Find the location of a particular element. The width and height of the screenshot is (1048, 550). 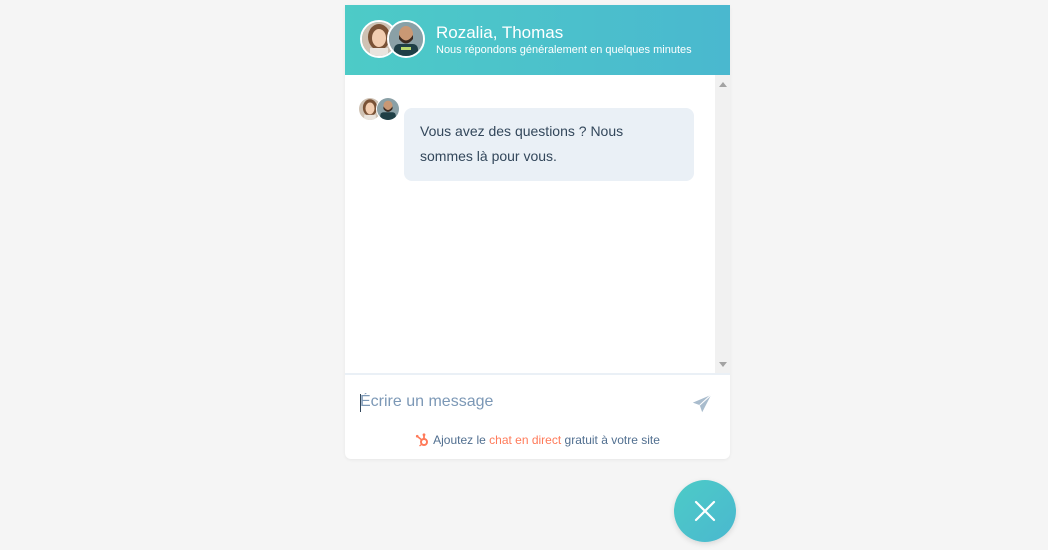

branding-suffix: gratuit à votre site is located at coordinates (610, 440).